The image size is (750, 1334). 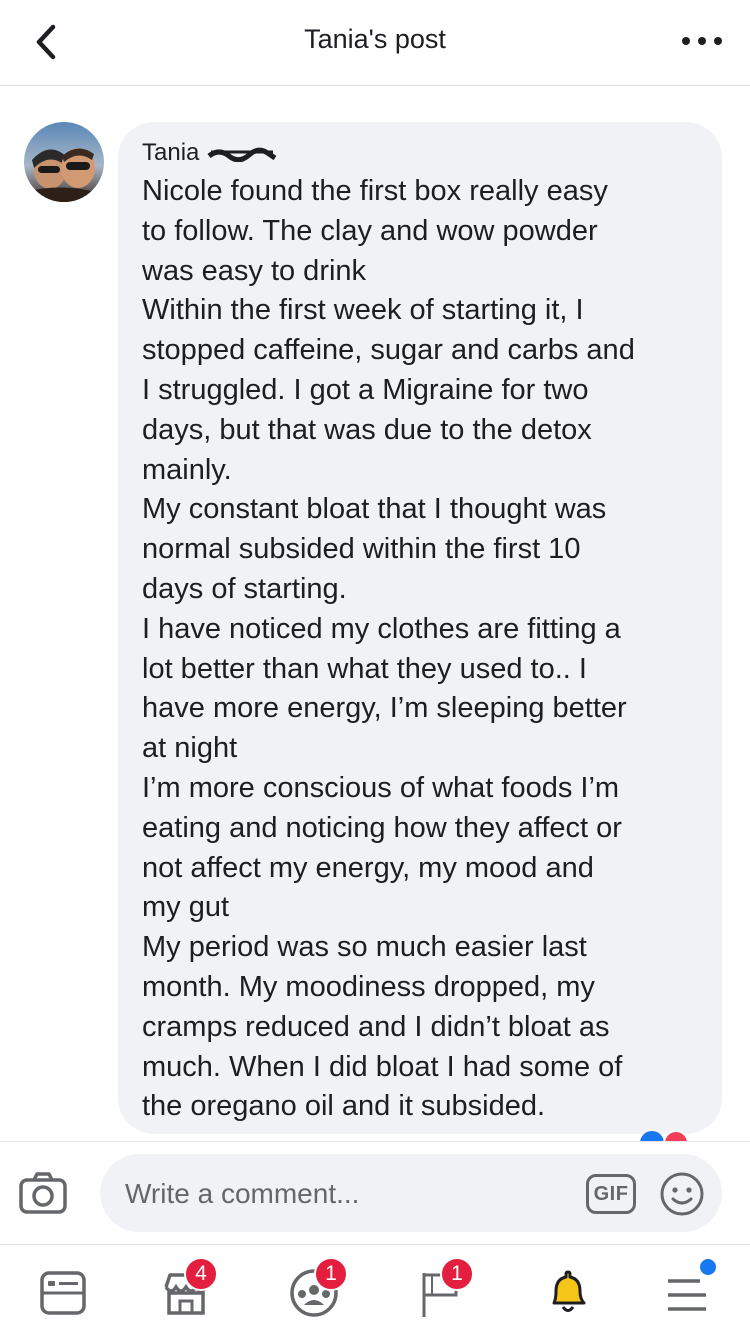 I want to click on comment-line: my gut, so click(x=186, y=907).